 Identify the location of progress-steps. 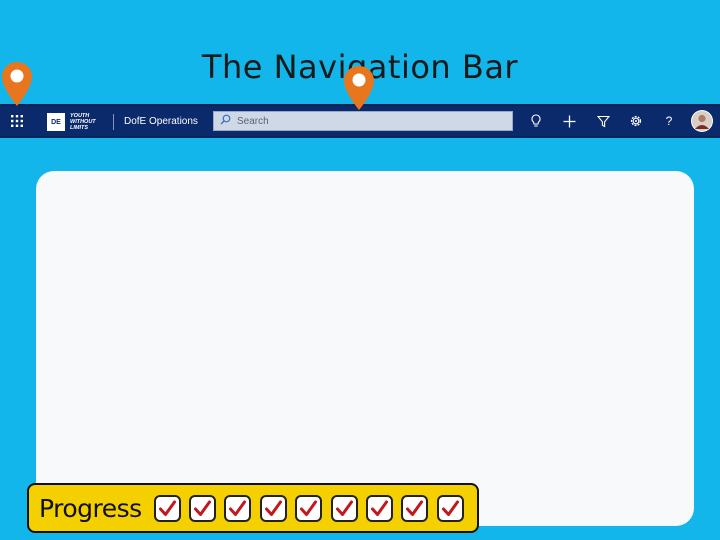
(313, 508).